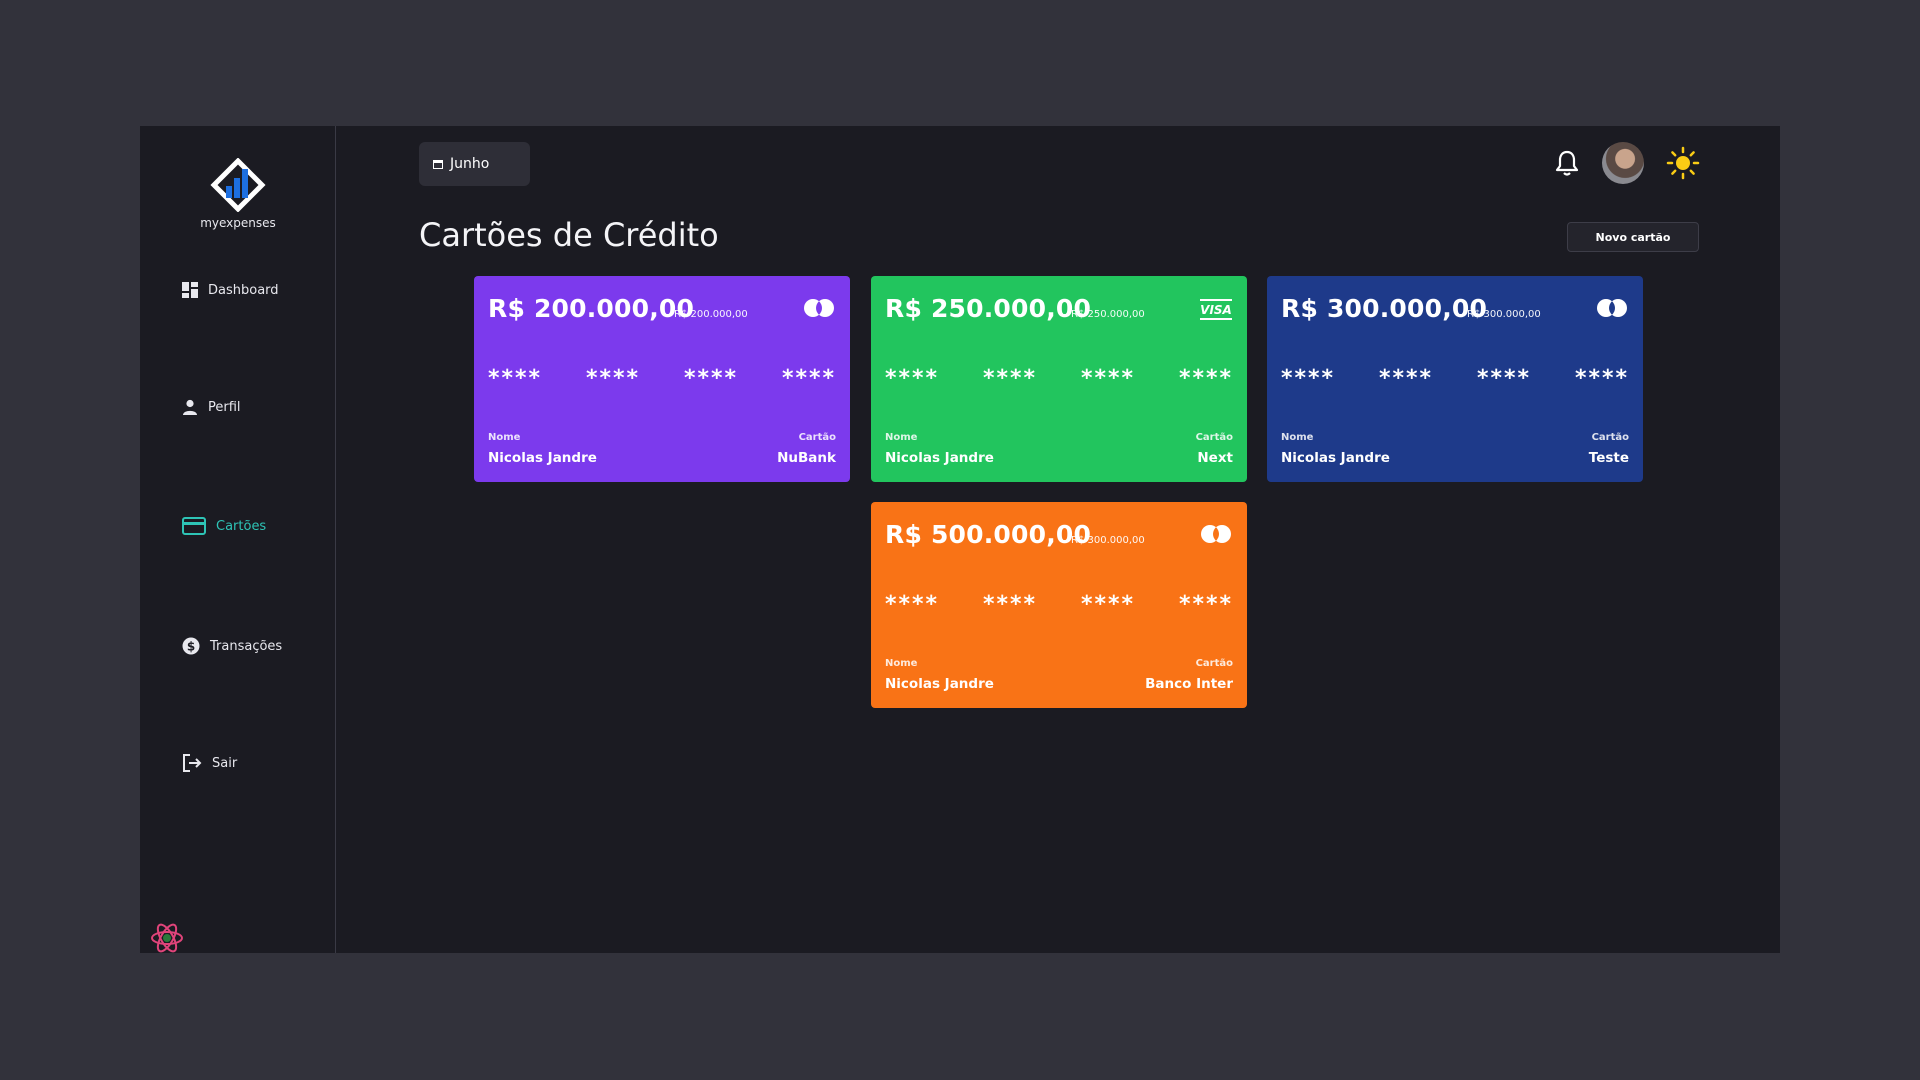  Describe the element at coordinates (1608, 458) in the screenshot. I see `card-bank-name: Teste` at that location.